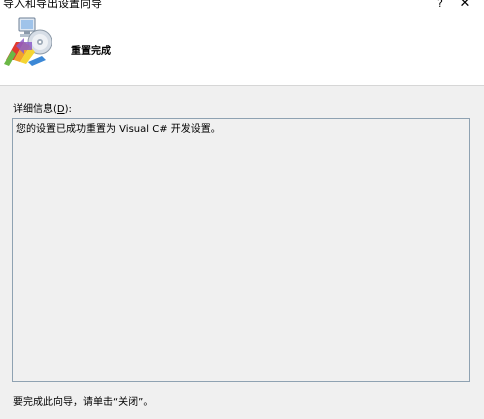  What do you see at coordinates (60, 109) in the screenshot?
I see `details-label-accesskey: D` at bounding box center [60, 109].